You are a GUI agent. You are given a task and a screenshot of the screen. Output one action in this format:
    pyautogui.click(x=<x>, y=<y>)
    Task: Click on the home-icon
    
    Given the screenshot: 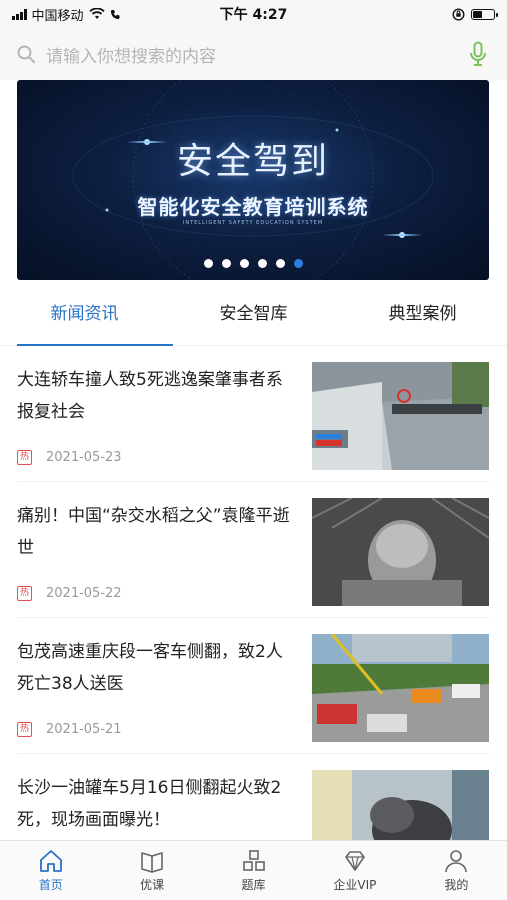 What is the action you would take?
    pyautogui.click(x=50, y=861)
    